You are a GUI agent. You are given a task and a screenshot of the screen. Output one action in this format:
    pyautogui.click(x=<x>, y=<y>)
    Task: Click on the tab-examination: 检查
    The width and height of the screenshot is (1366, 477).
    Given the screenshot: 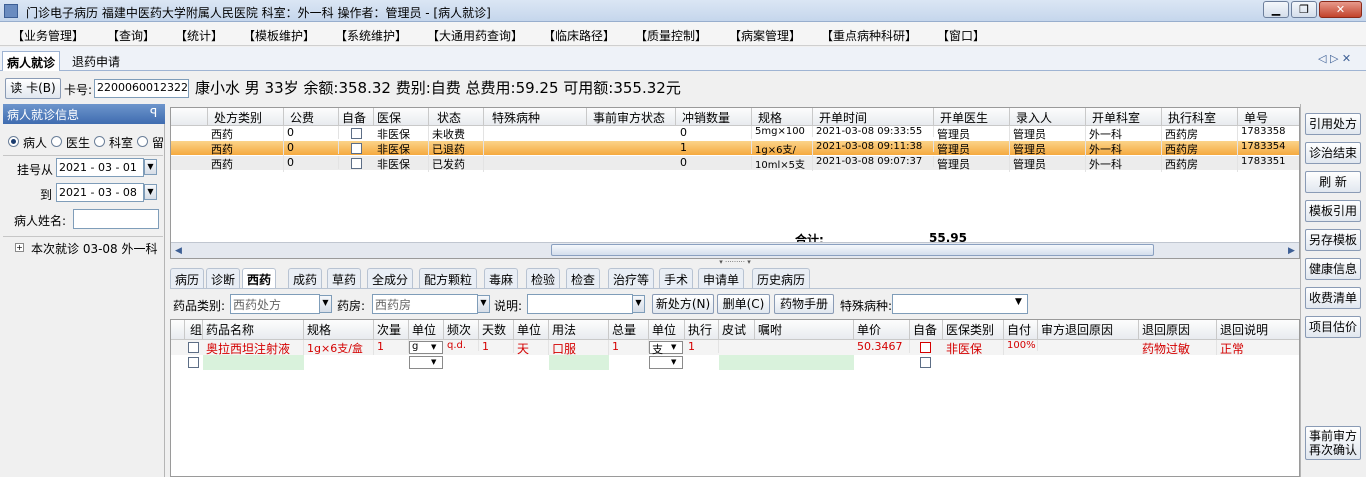 What is the action you would take?
    pyautogui.click(x=583, y=278)
    